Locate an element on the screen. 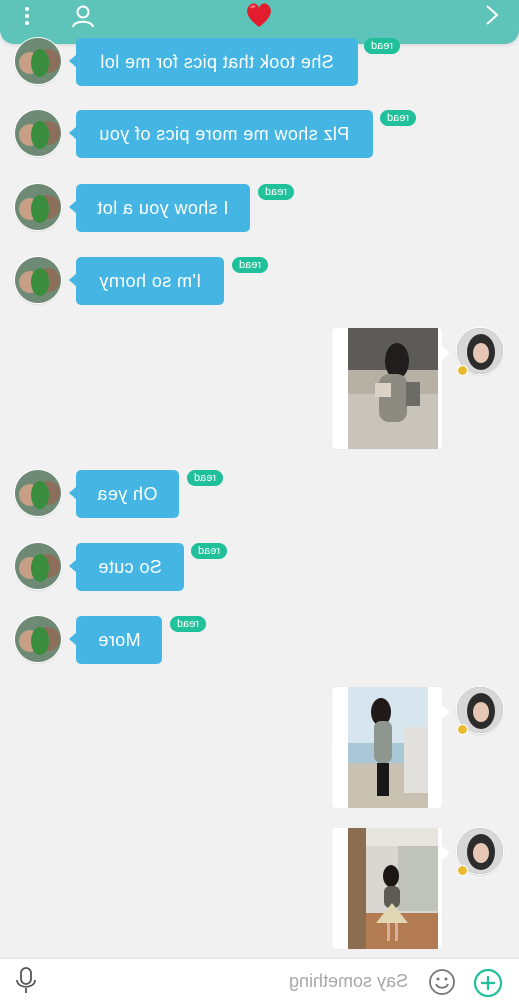  message-bubble: I show you a lot is located at coordinates (159, 208).